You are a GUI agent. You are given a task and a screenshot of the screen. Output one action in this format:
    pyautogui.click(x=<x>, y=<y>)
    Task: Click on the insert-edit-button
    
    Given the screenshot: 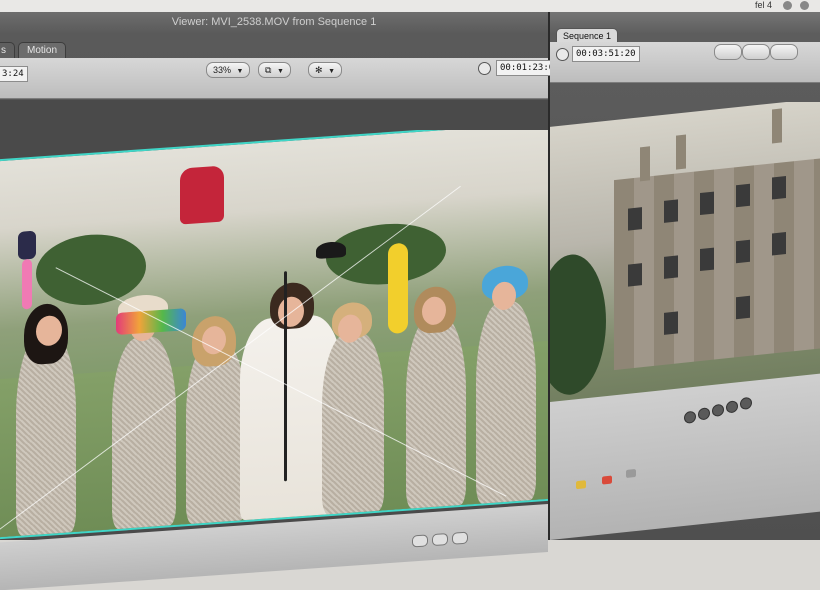 What is the action you would take?
    pyautogui.click(x=581, y=485)
    